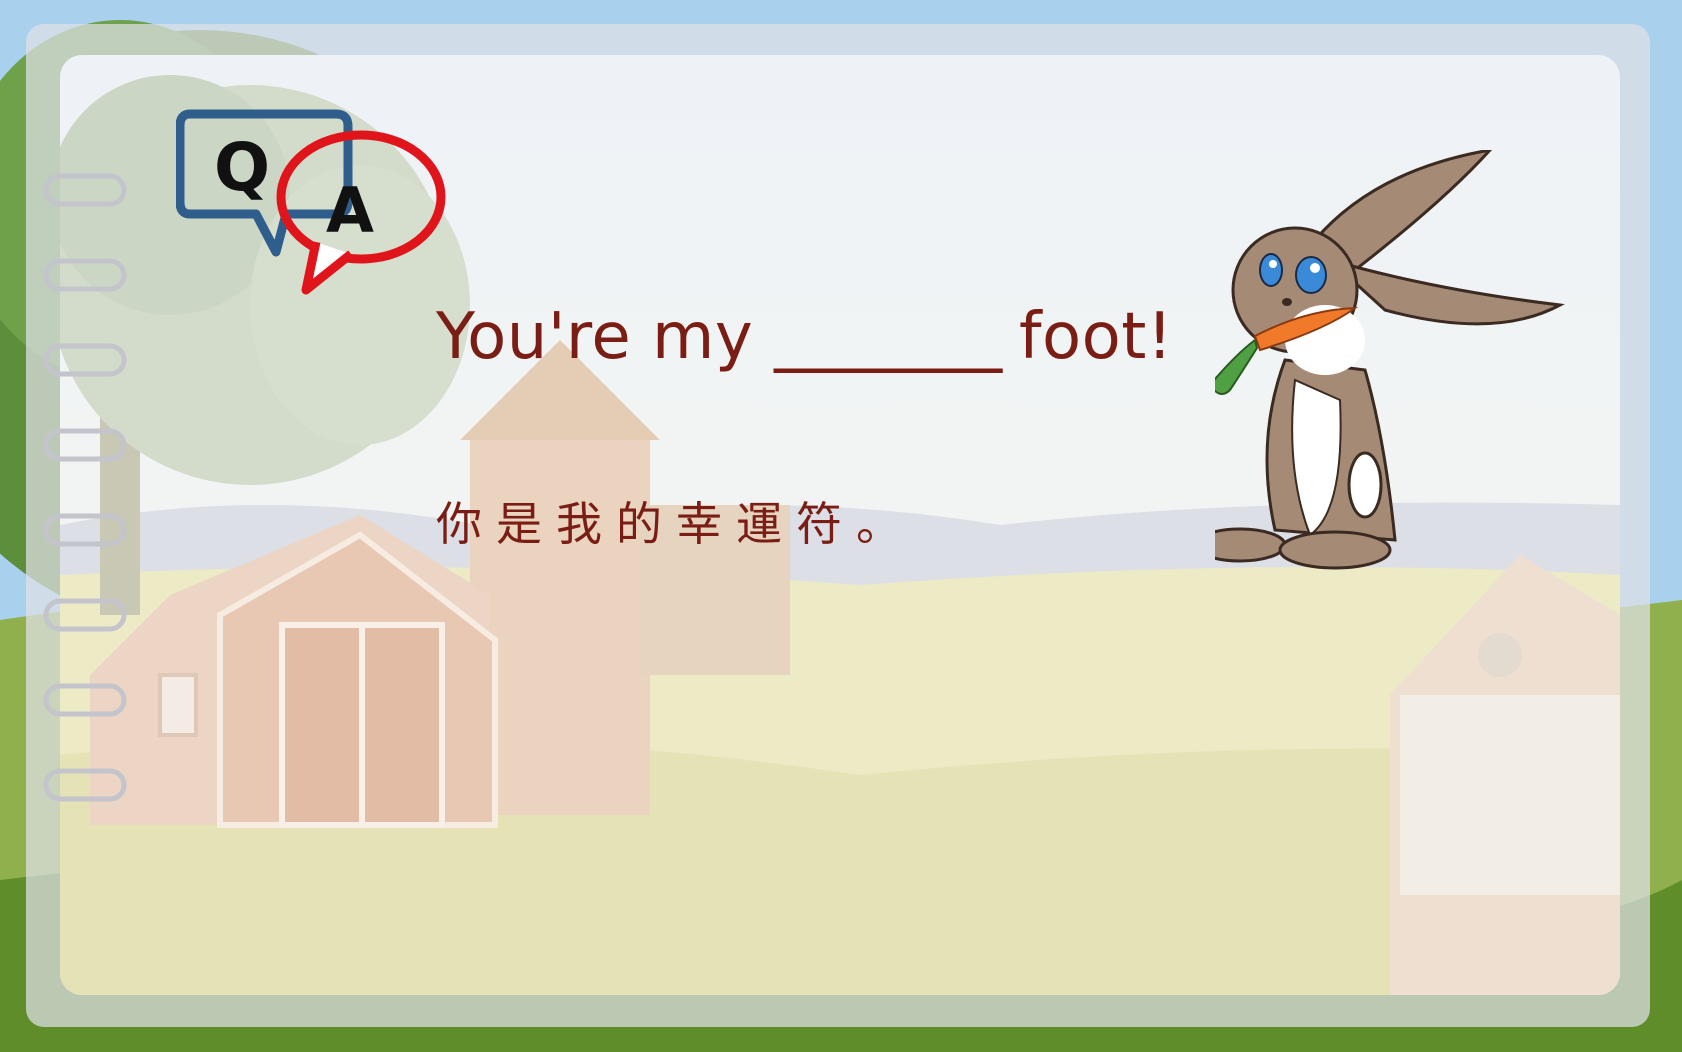 This screenshot has width=1682, height=1052. What do you see at coordinates (595, 337) in the screenshot?
I see `question-before: You're my` at bounding box center [595, 337].